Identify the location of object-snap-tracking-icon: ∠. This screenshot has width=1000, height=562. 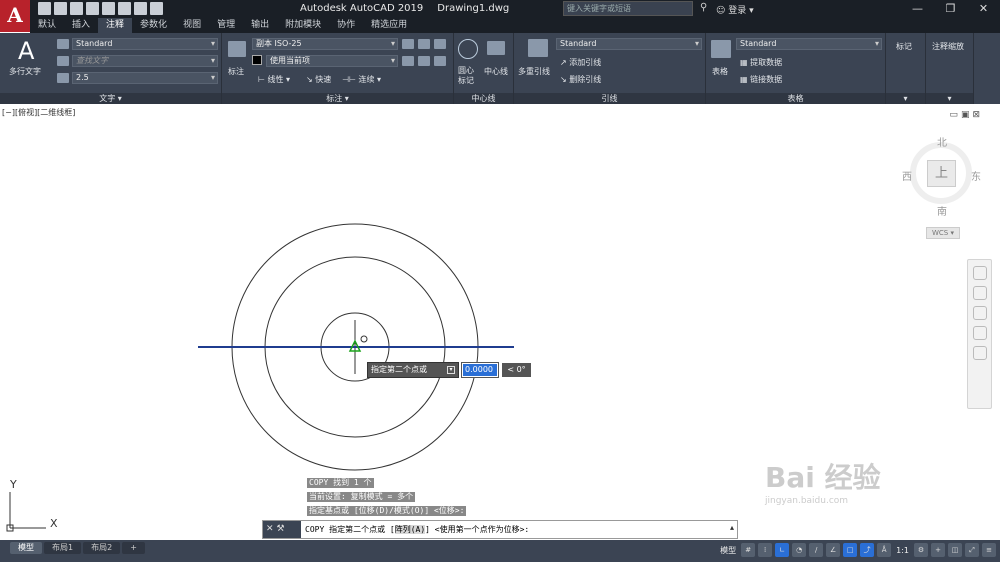
(833, 550).